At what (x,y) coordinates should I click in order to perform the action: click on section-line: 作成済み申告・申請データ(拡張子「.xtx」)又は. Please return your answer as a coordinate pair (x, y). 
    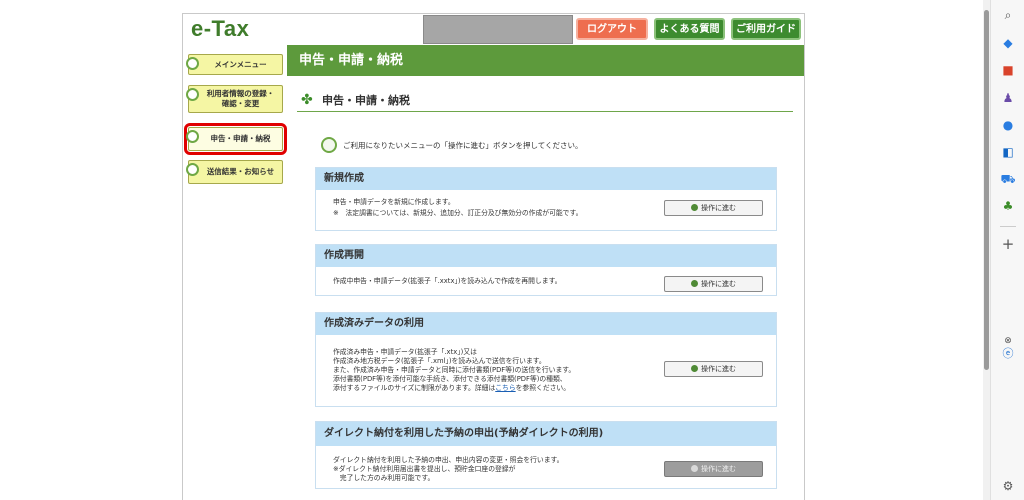
    Looking at the image, I should click on (405, 352).